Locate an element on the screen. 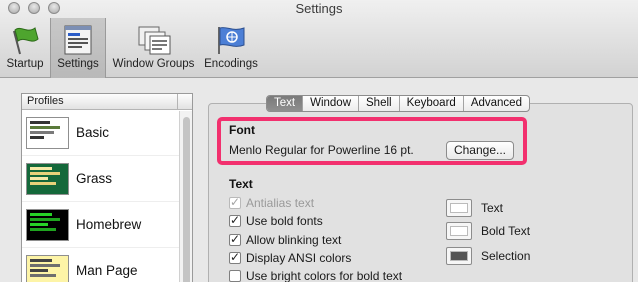  toolbar-window-groups: Window Groups is located at coordinates (153, 48).